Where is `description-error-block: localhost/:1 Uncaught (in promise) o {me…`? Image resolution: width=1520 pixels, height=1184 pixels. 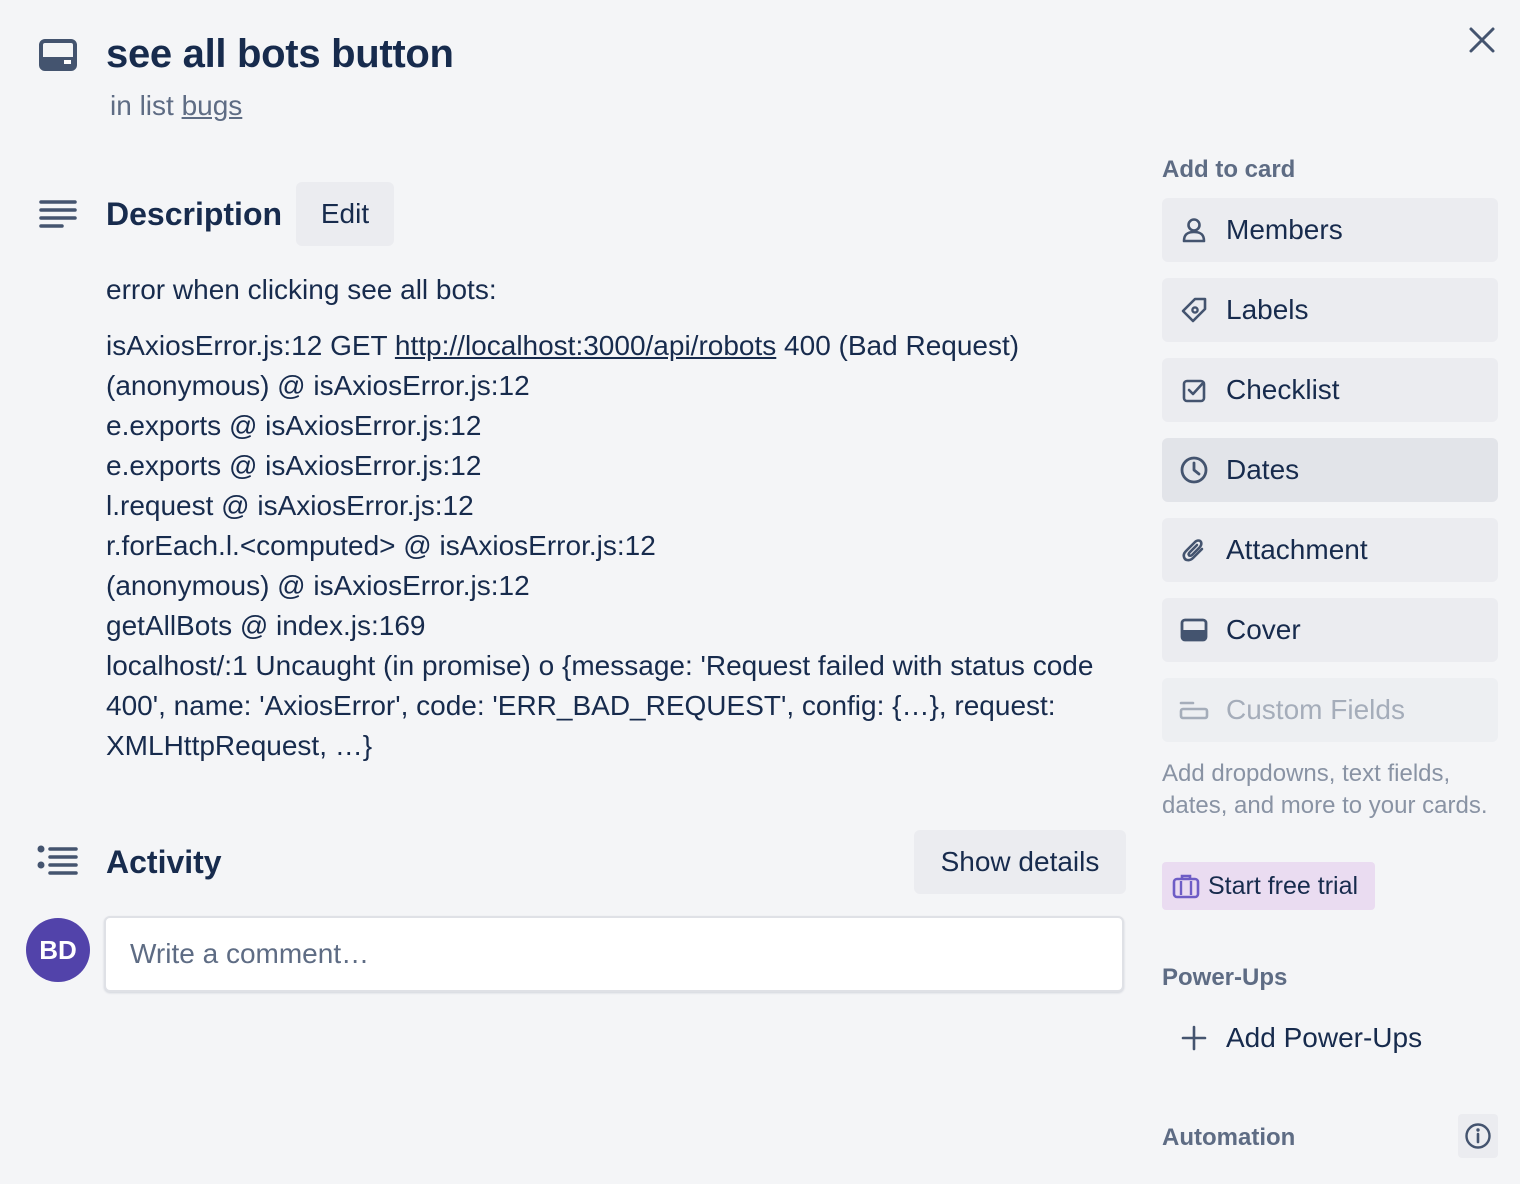
description-error-block: localhost/:1 Uncaught (in promise) o {me… is located at coordinates (600, 705).